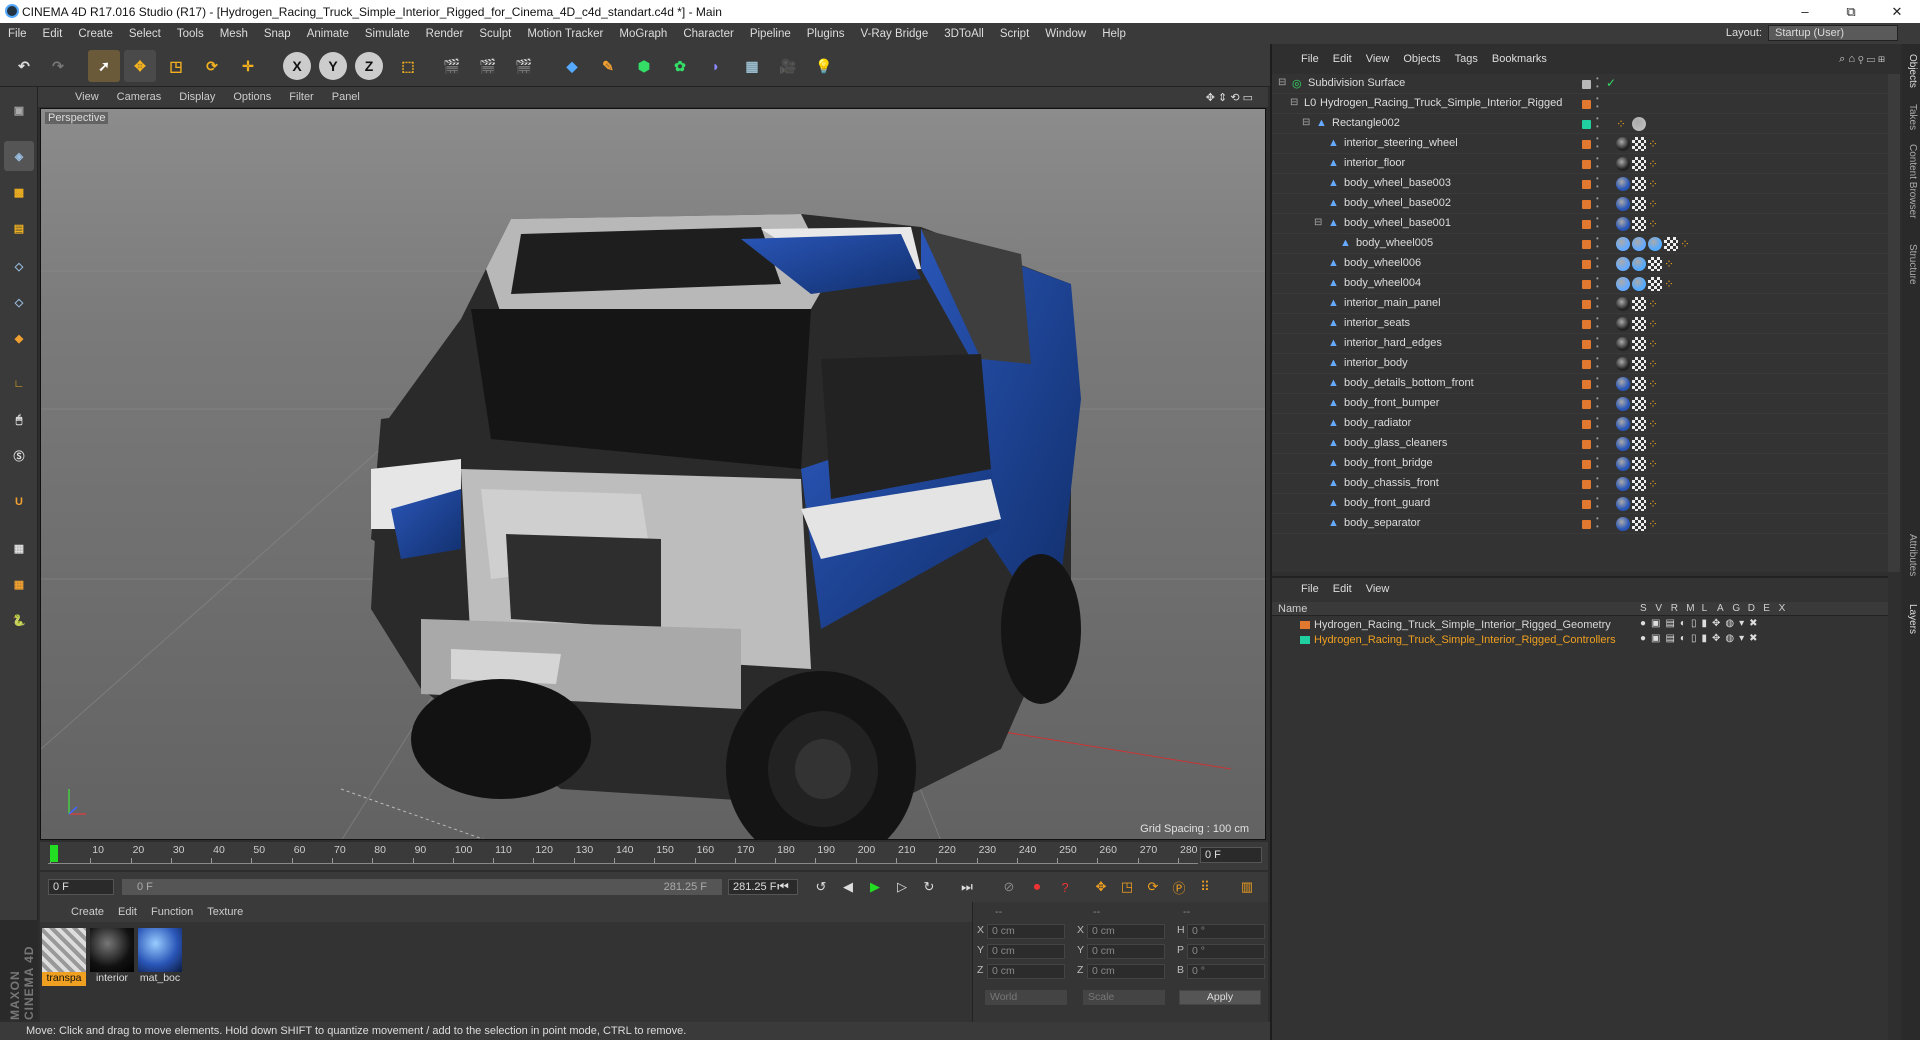 The width and height of the screenshot is (1920, 1040). I want to click on menu-window: Window, so click(1065, 34).